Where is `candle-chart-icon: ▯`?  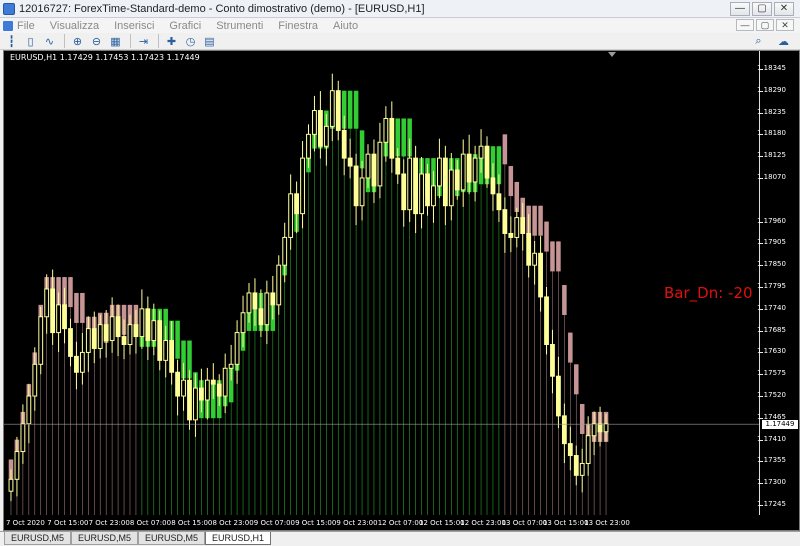 candle-chart-icon: ▯ is located at coordinates (30, 41).